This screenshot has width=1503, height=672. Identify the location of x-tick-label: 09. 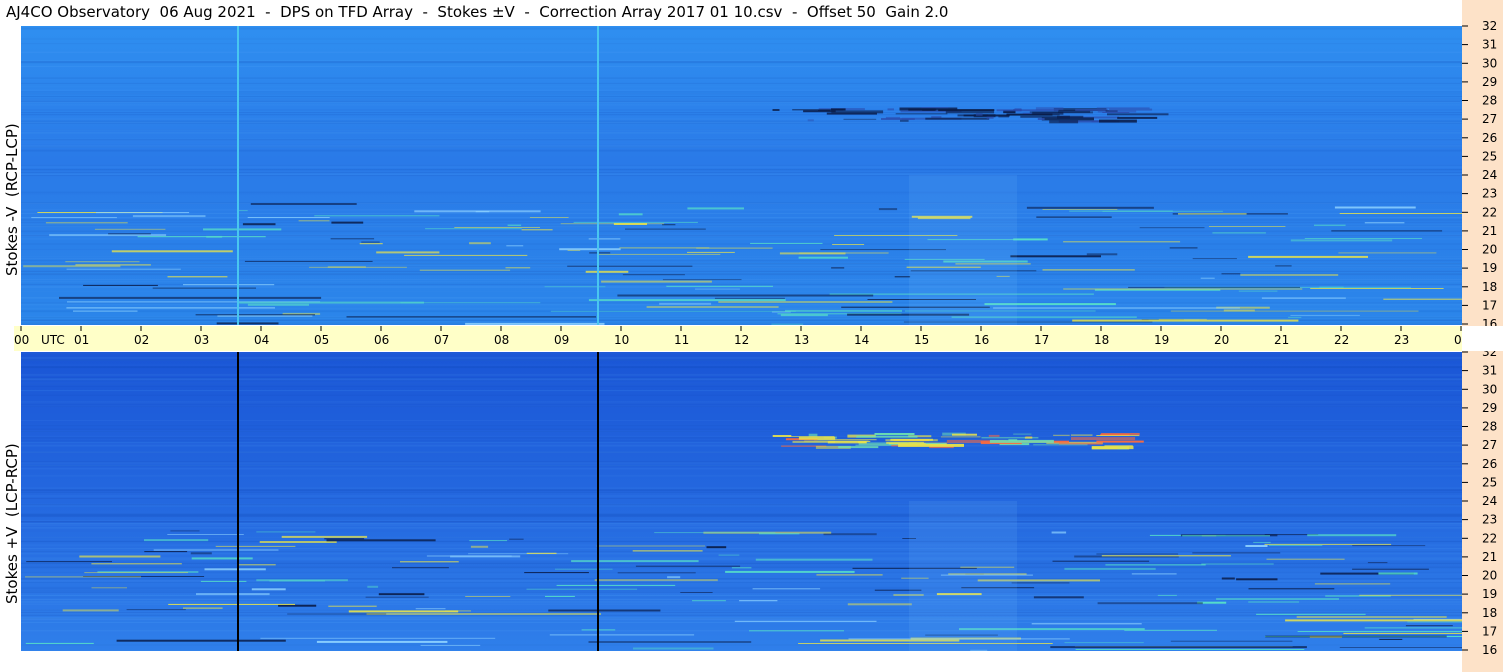
(561, 340).